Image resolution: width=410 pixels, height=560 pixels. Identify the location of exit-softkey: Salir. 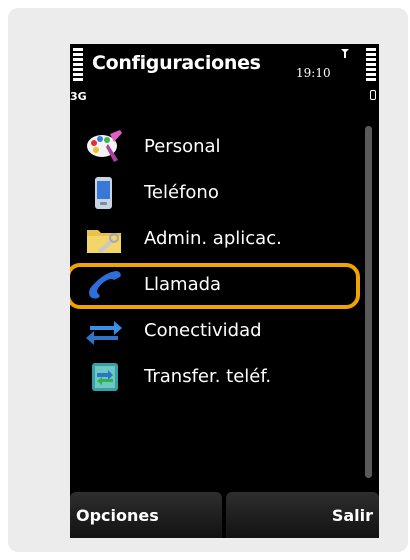
(302, 515).